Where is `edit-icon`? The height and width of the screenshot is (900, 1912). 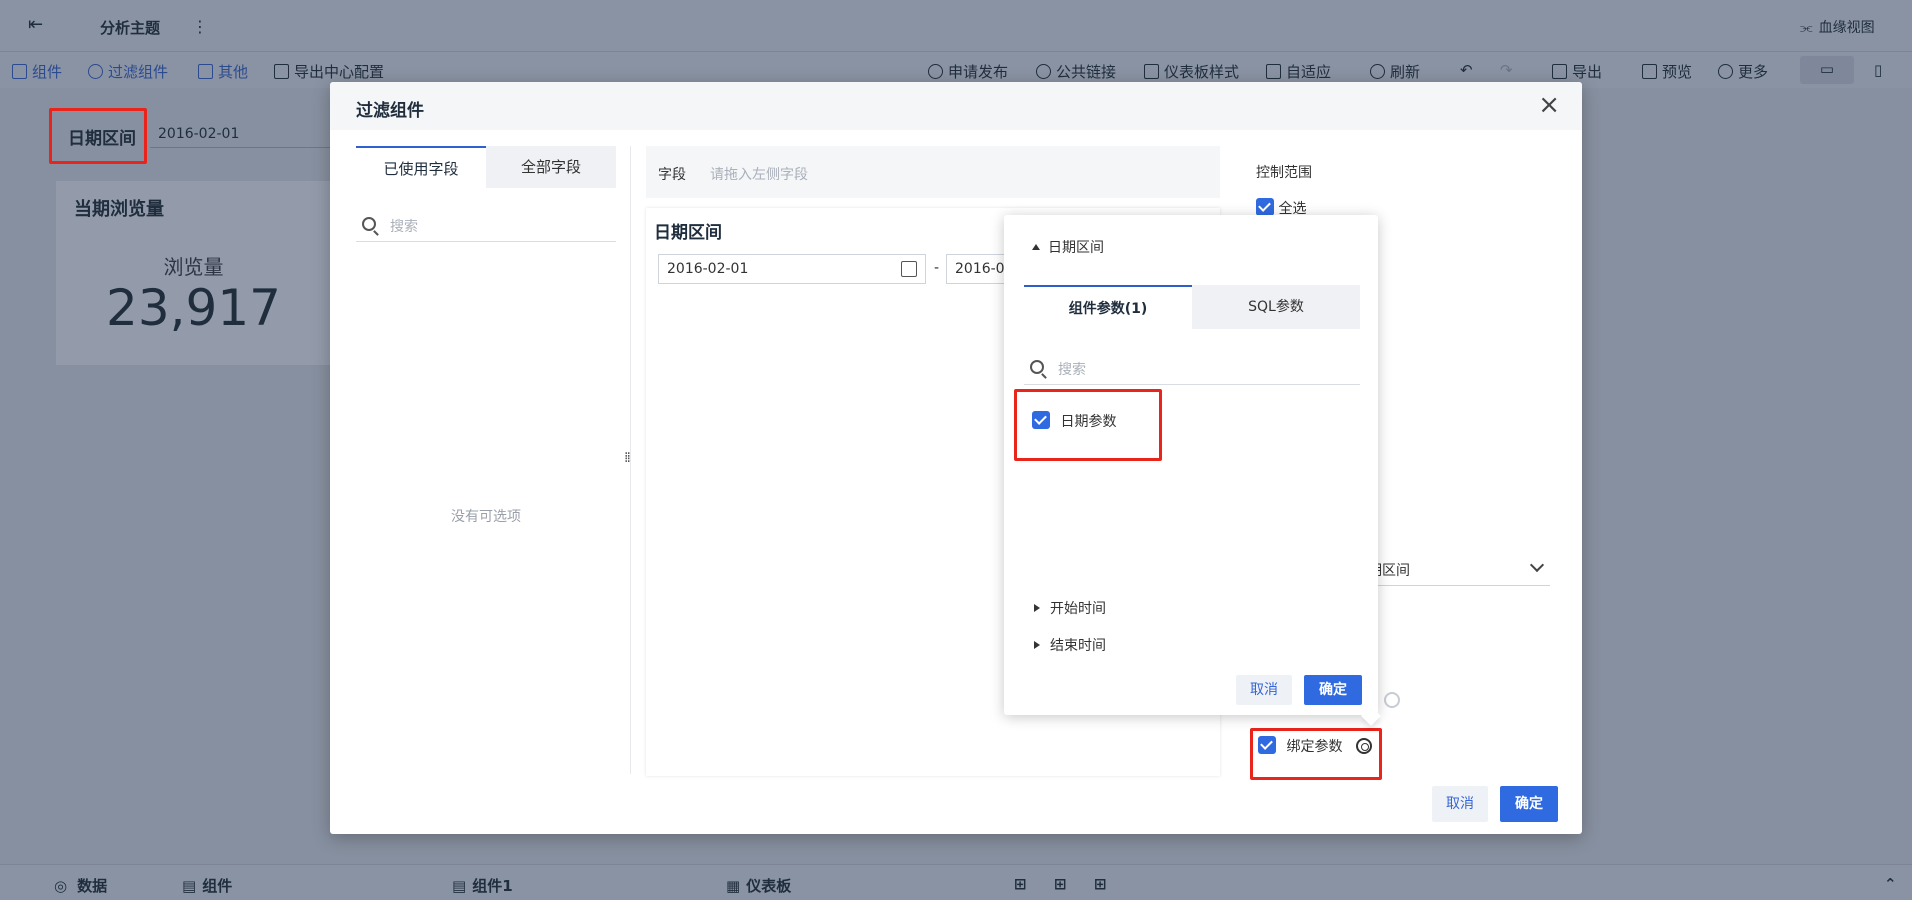
edit-icon is located at coordinates (281, 71).